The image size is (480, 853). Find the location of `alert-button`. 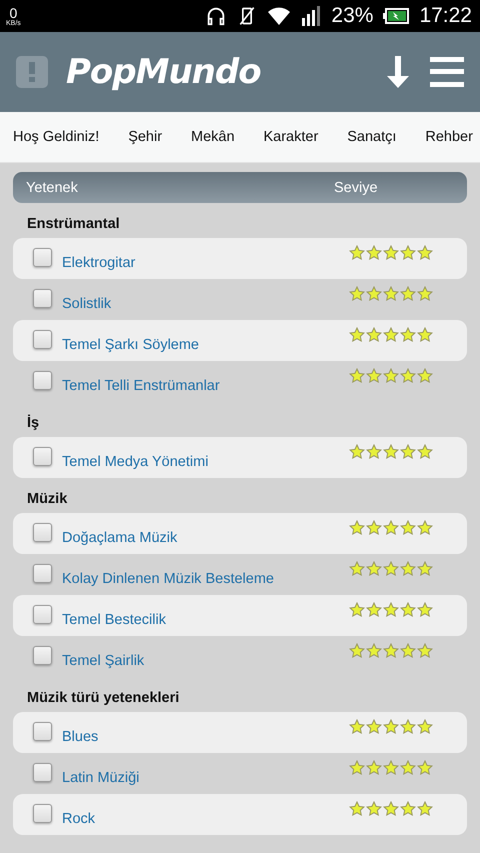

alert-button is located at coordinates (32, 72).